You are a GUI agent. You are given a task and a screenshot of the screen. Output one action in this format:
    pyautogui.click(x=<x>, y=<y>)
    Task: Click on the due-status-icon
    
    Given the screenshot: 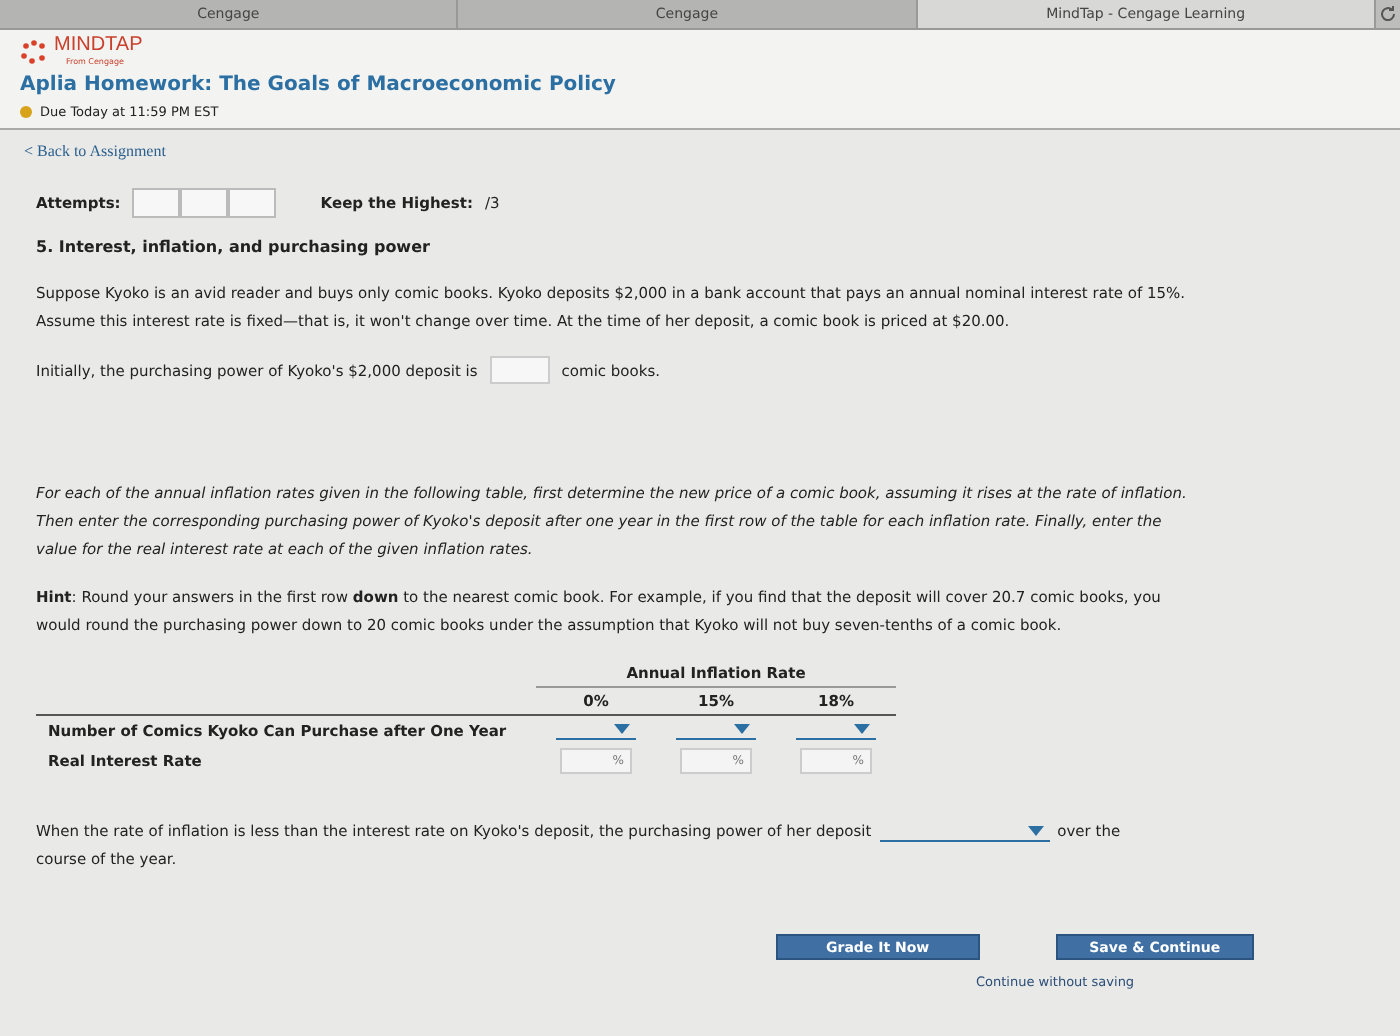 What is the action you would take?
    pyautogui.click(x=26, y=112)
    